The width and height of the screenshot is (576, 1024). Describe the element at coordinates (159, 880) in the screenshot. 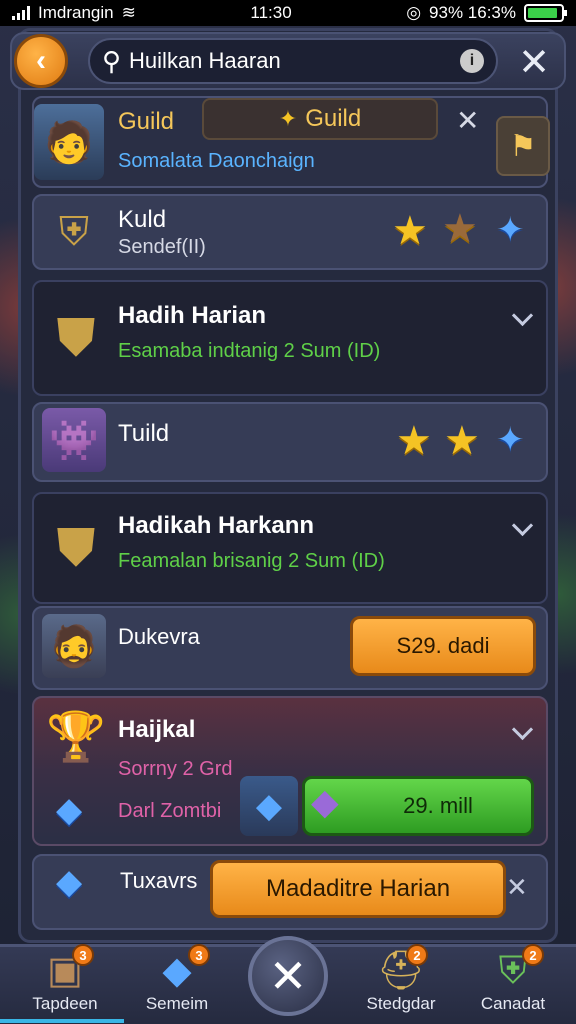

I see `item-title: Tuxavrs` at that location.